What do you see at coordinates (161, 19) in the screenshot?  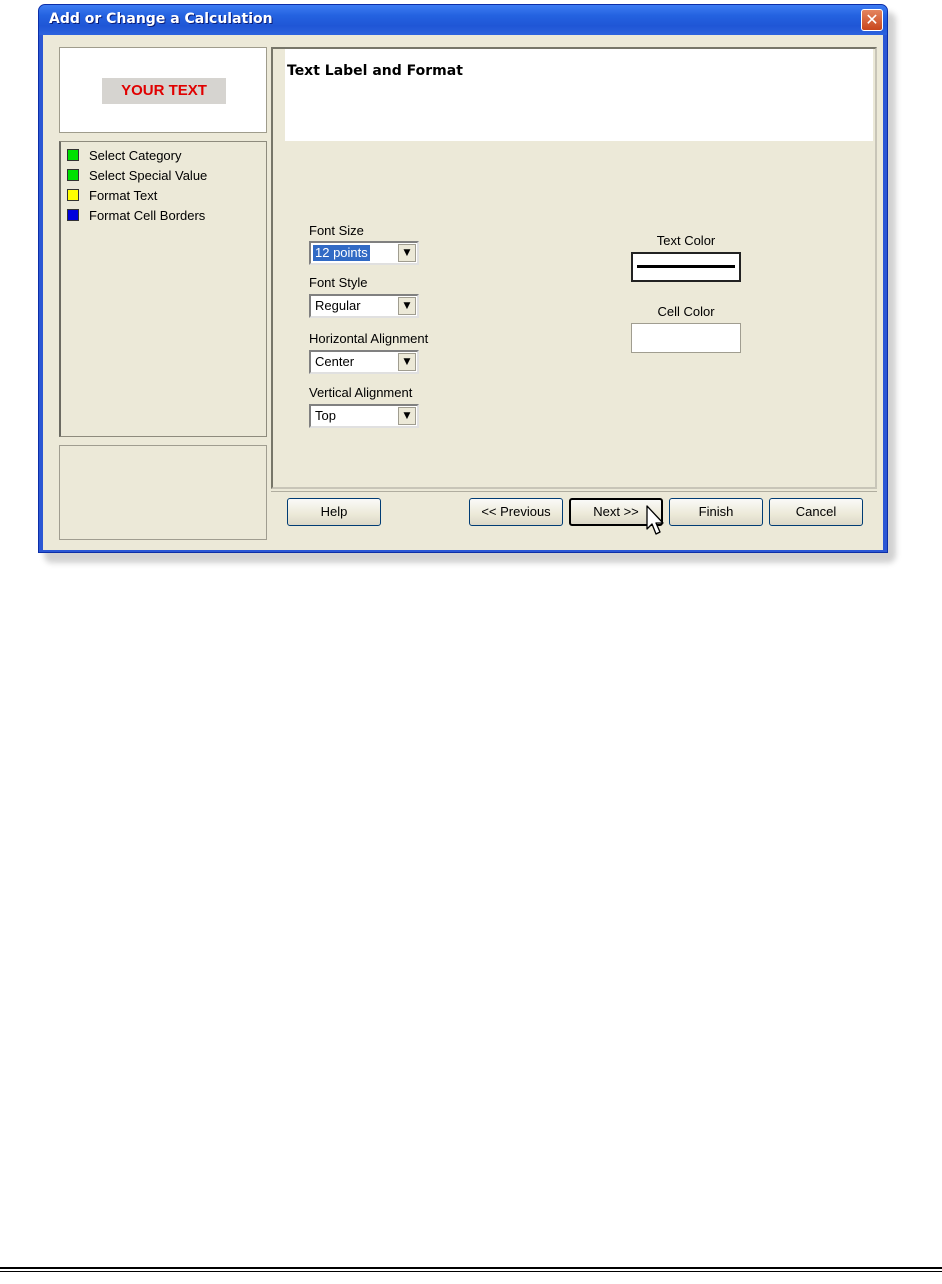 I see `window-title: Add or Change a Calculation` at bounding box center [161, 19].